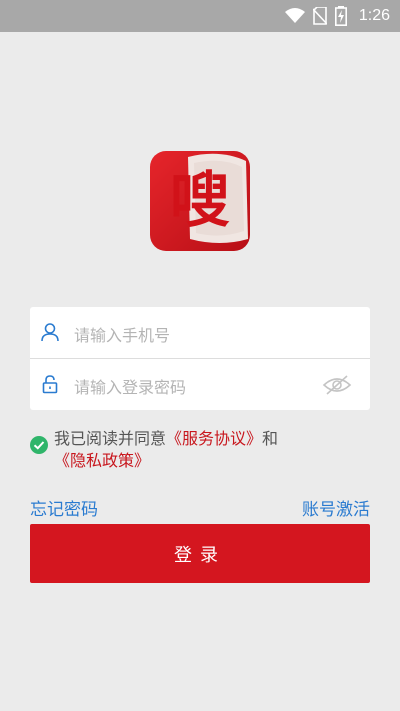  I want to click on status-icons: 1:26, so click(337, 16).